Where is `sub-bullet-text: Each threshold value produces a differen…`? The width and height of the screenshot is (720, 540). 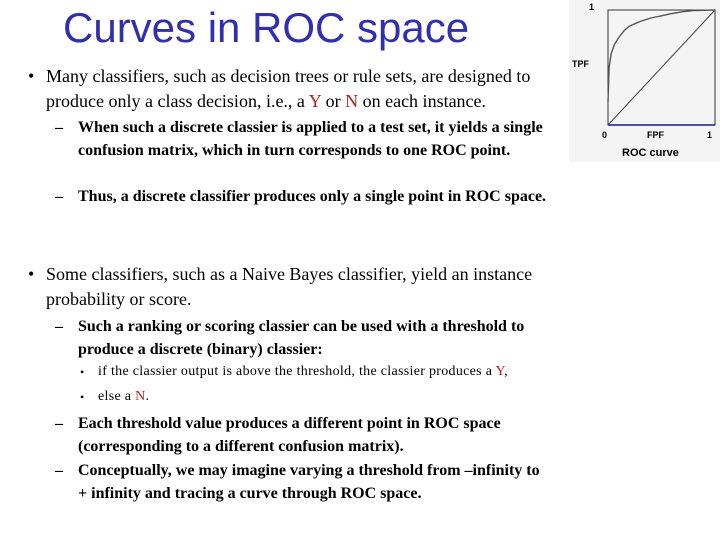 sub-bullet-text: Each threshold value produces a differen… is located at coordinates (289, 435).